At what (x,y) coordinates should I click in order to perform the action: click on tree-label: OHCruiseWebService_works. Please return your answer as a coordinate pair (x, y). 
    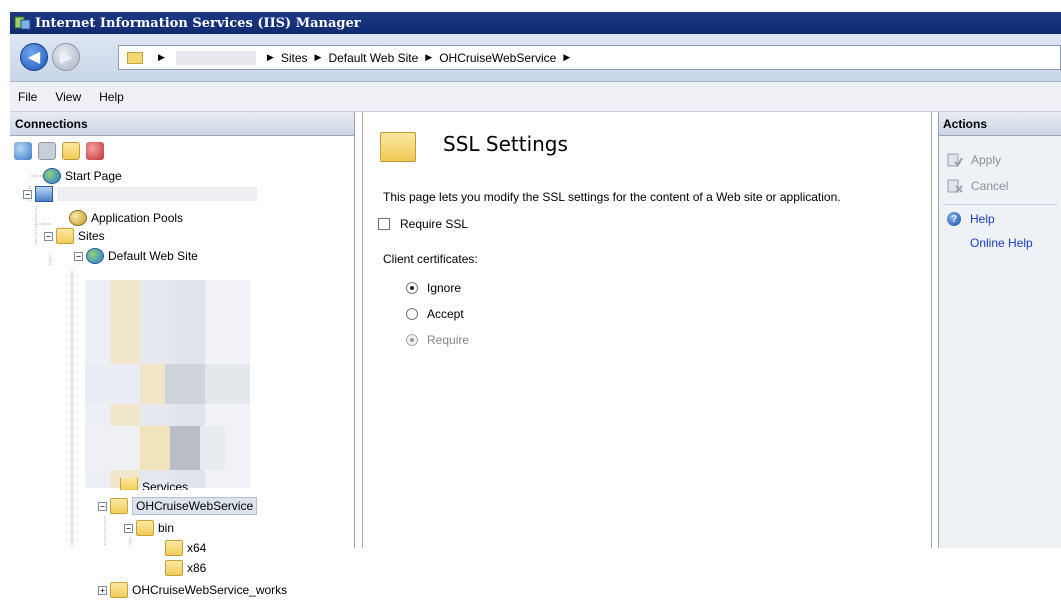
    Looking at the image, I should click on (210, 590).